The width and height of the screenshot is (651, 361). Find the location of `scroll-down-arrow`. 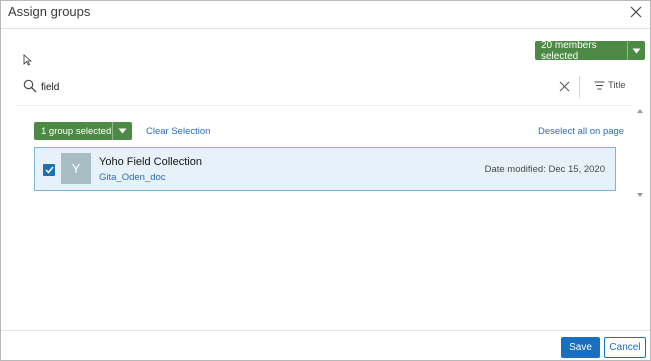

scroll-down-arrow is located at coordinates (640, 195).